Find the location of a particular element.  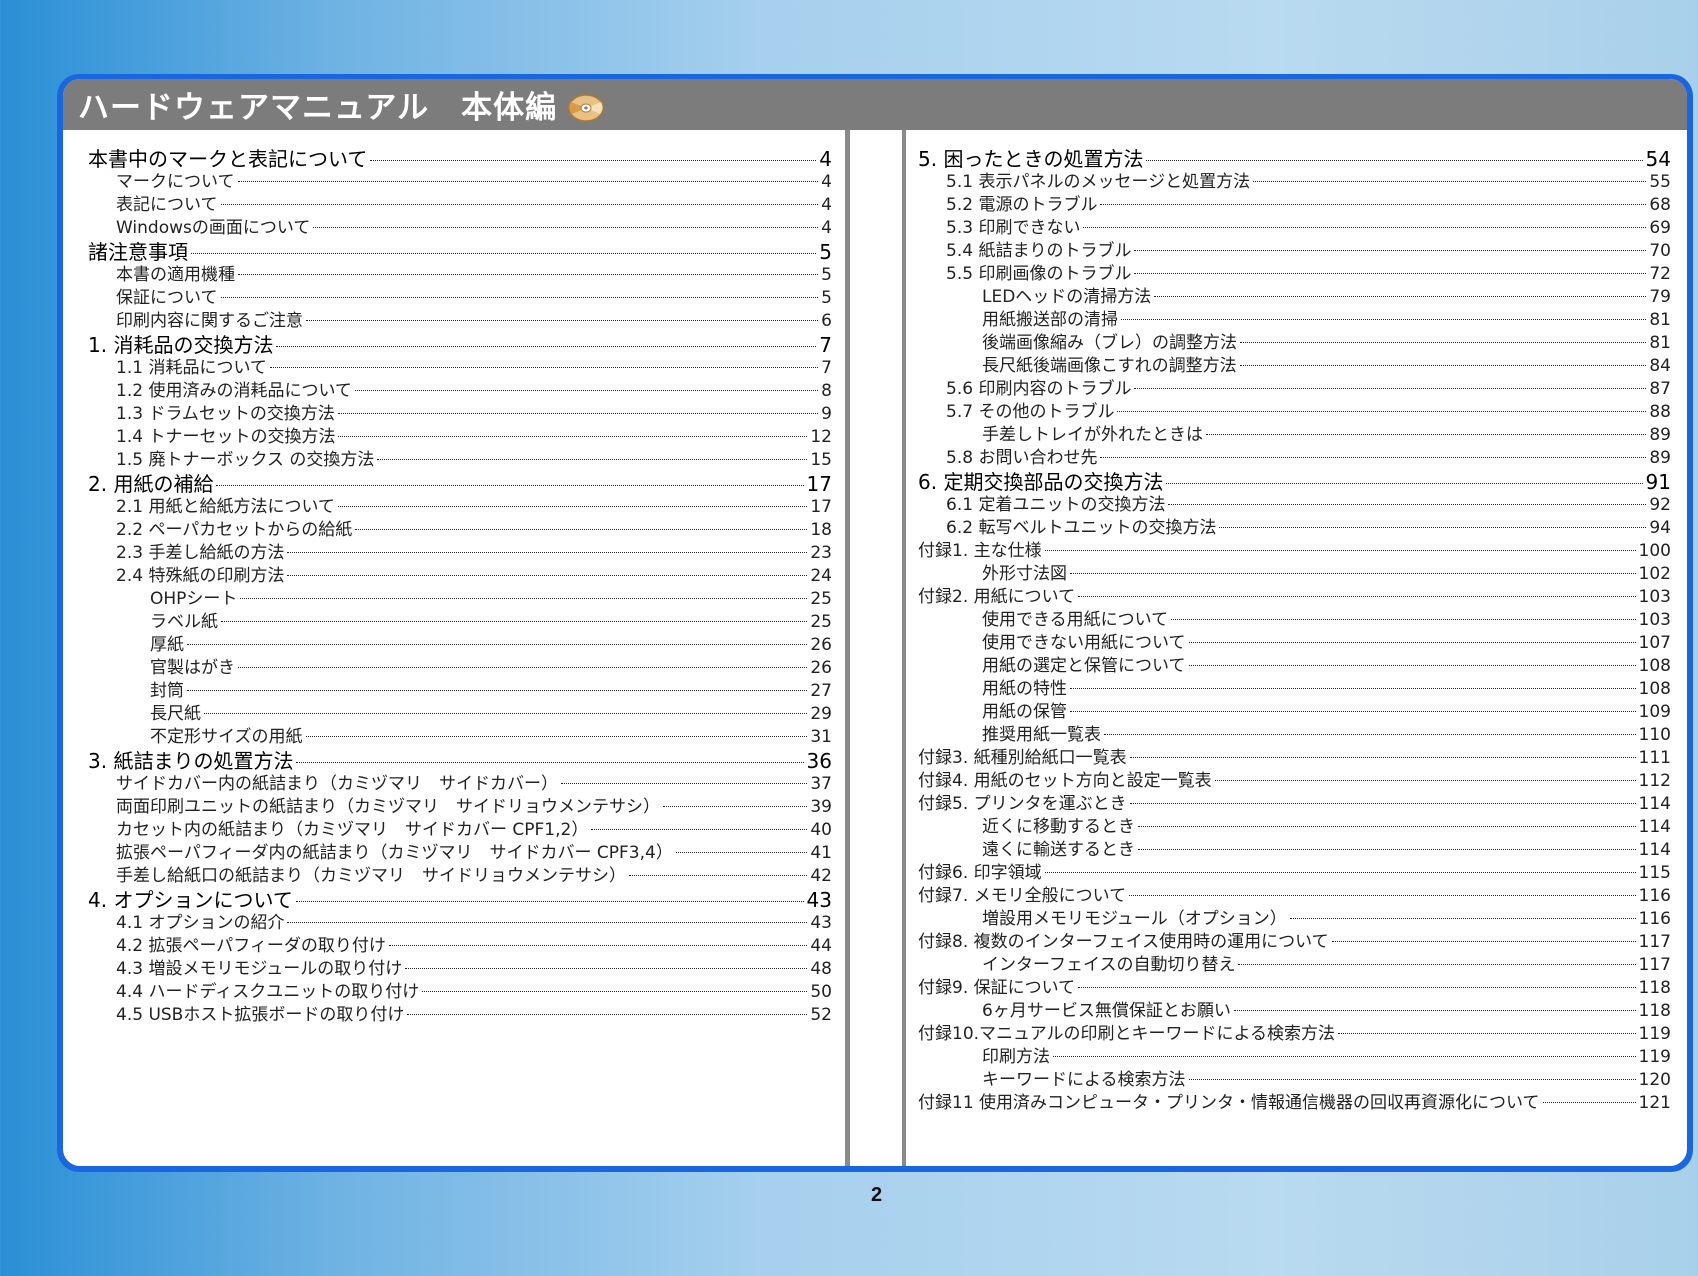

toc-entry: サイドカバー内の紙詰まり（カミヅマリ サイドカバー） 37 is located at coordinates (460, 781).